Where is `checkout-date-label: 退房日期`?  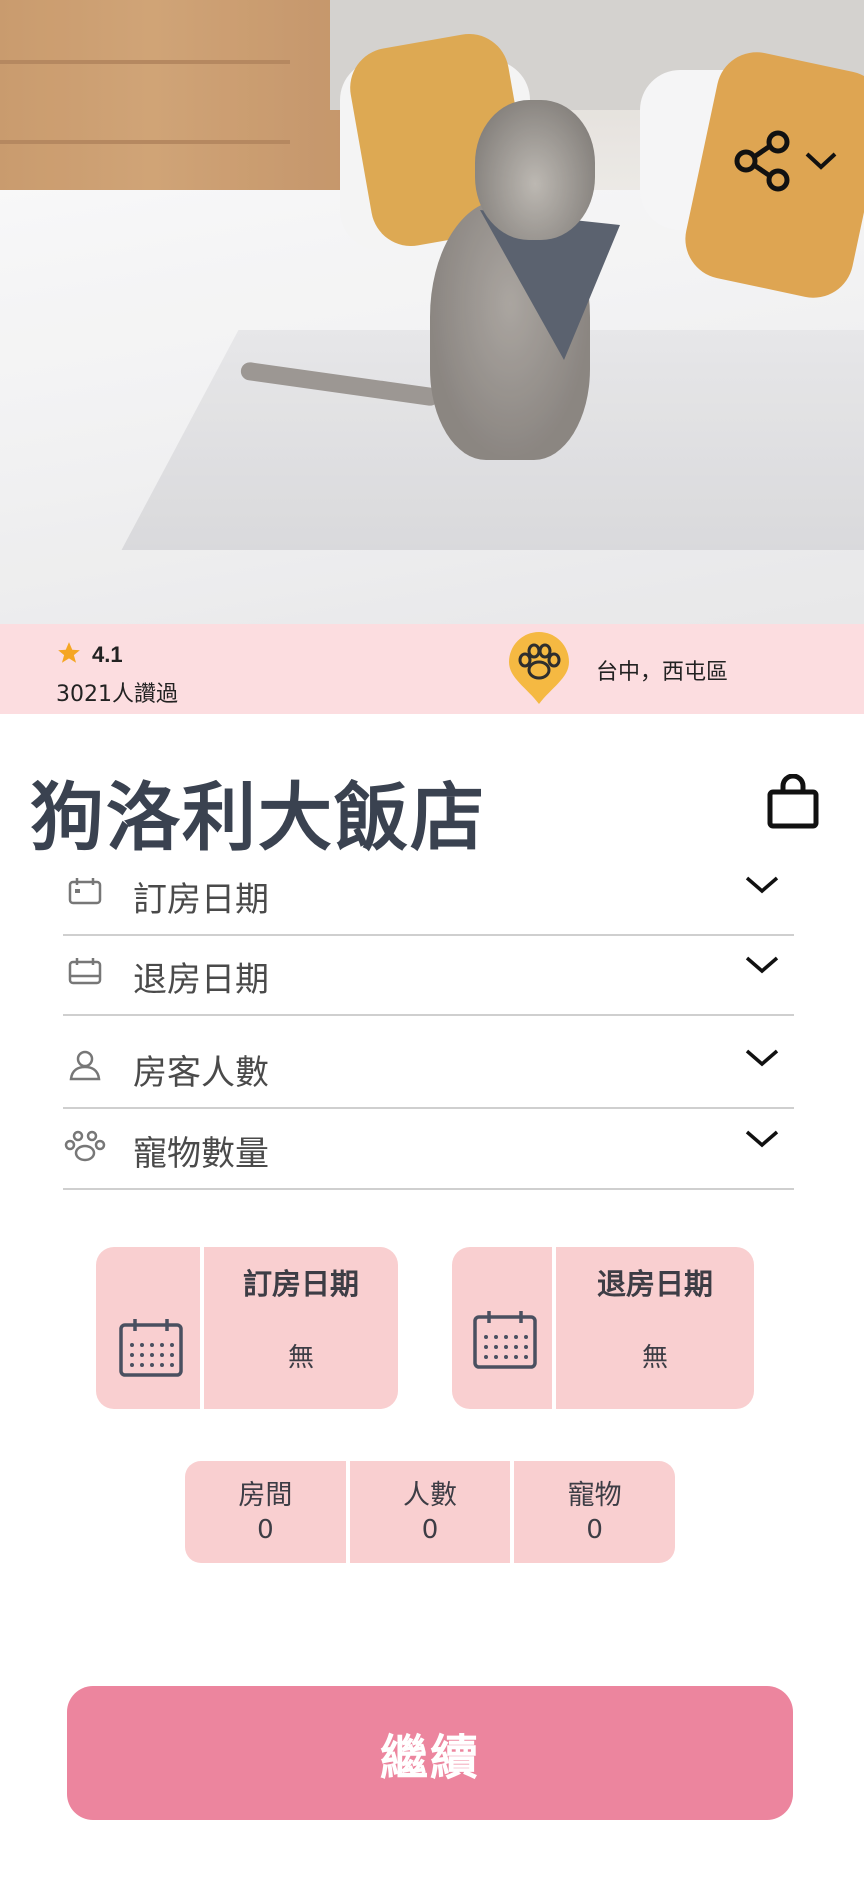
checkout-date-label: 退房日期 is located at coordinates (201, 980).